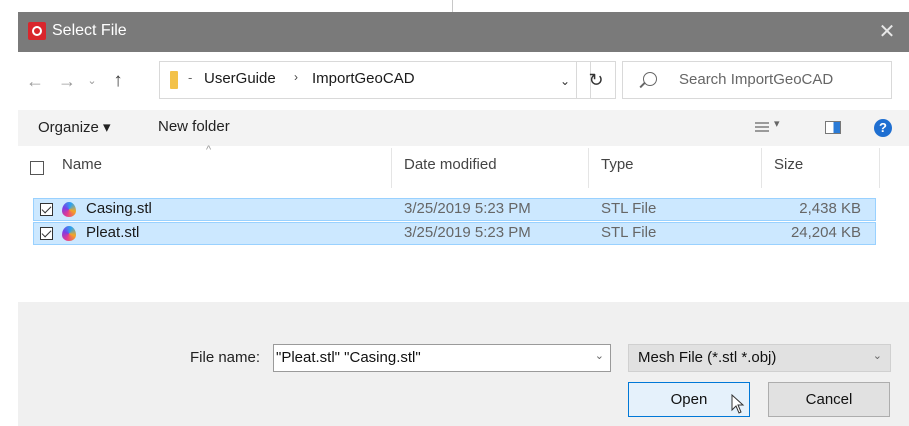 The image size is (909, 426). Describe the element at coordinates (762, 128) in the screenshot. I see `view-options-icon` at that location.